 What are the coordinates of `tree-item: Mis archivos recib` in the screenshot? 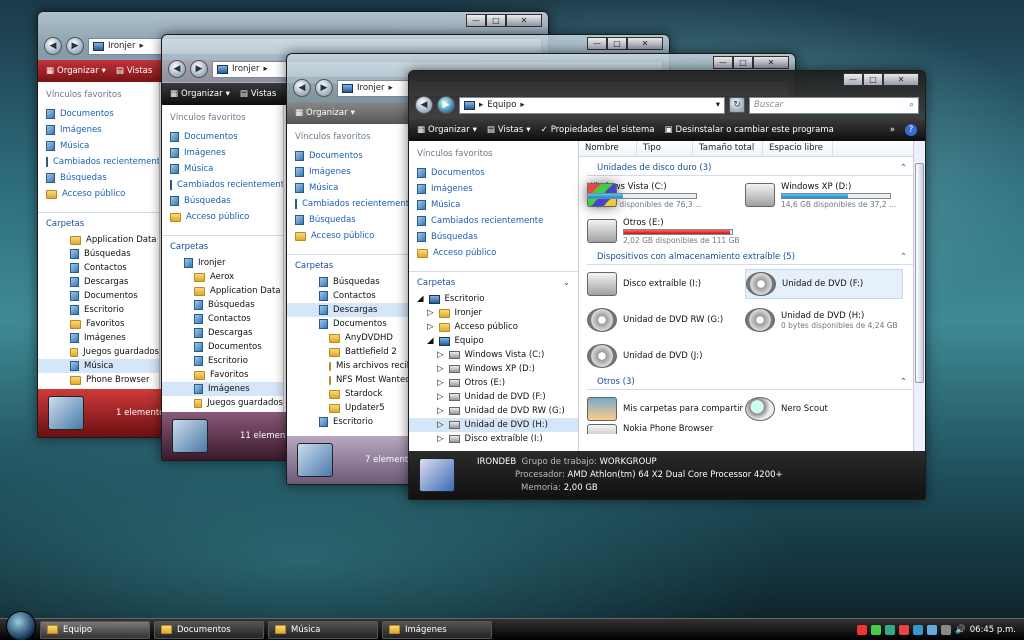 It's located at (347, 366).